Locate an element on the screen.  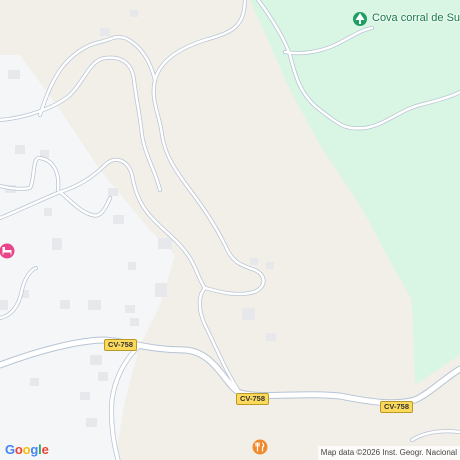
google-logo: Google is located at coordinates (27, 449).